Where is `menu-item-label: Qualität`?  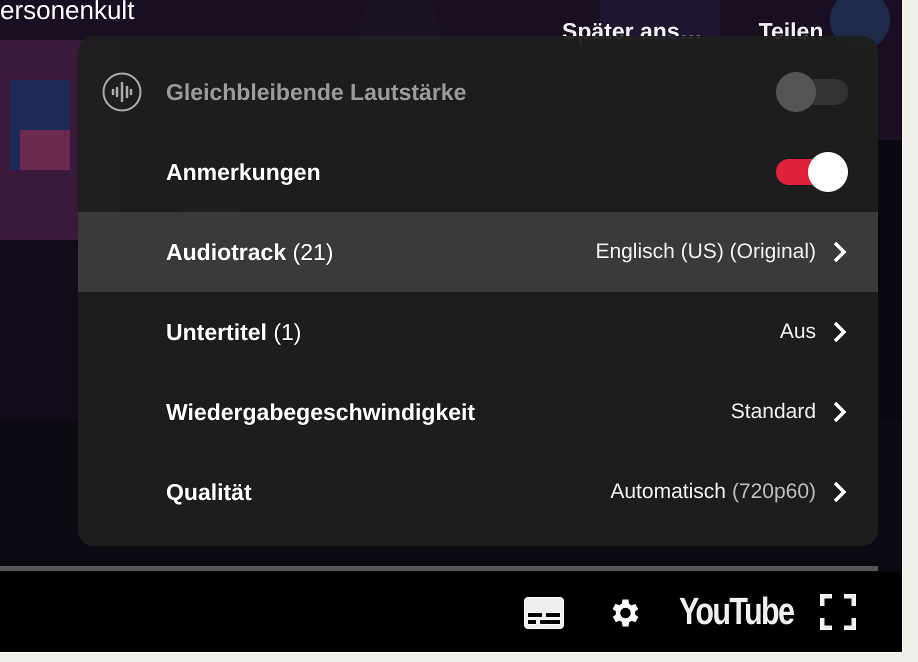
menu-item-label: Qualität is located at coordinates (209, 492).